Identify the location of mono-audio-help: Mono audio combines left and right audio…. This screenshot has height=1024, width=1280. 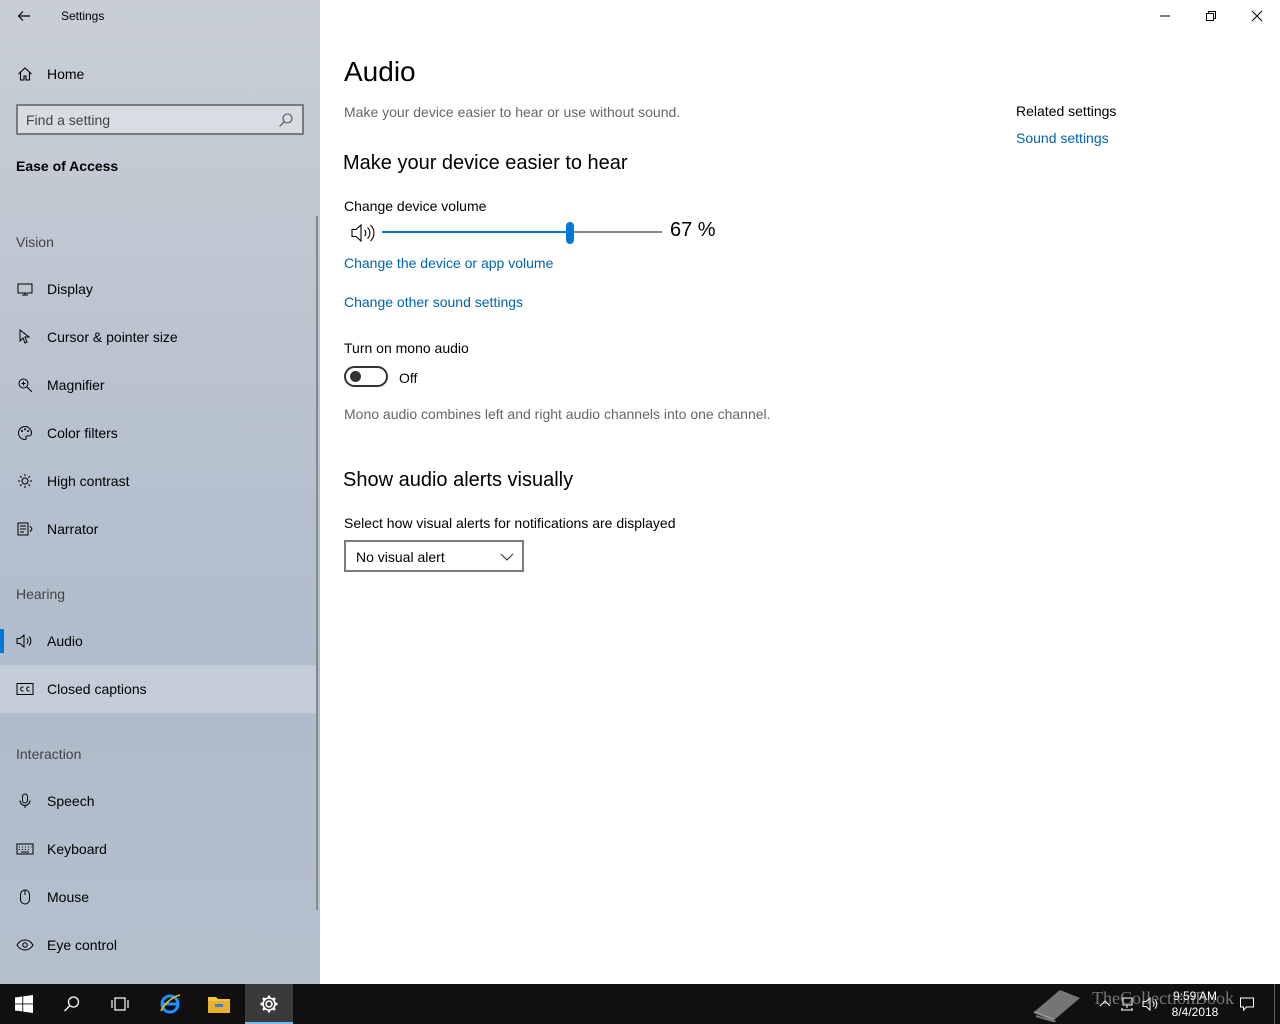
(557, 414).